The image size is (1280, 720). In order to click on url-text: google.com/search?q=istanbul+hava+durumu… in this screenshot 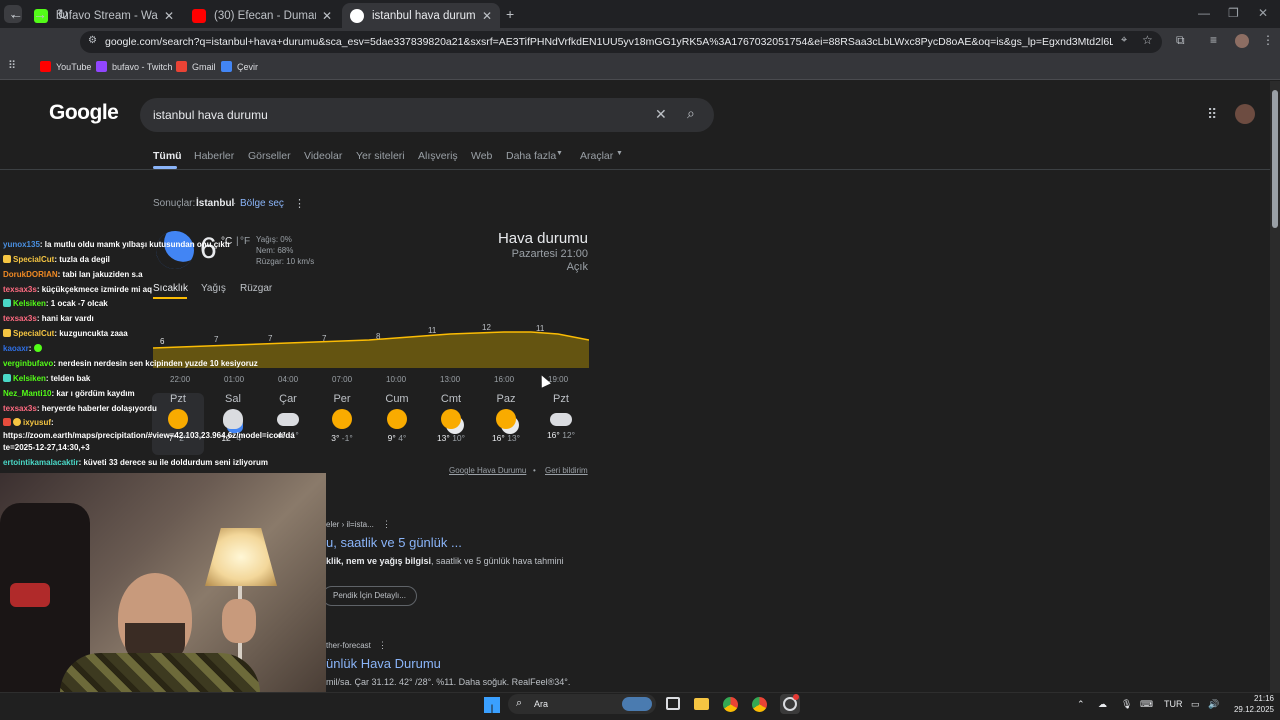, I will do `click(609, 42)`.